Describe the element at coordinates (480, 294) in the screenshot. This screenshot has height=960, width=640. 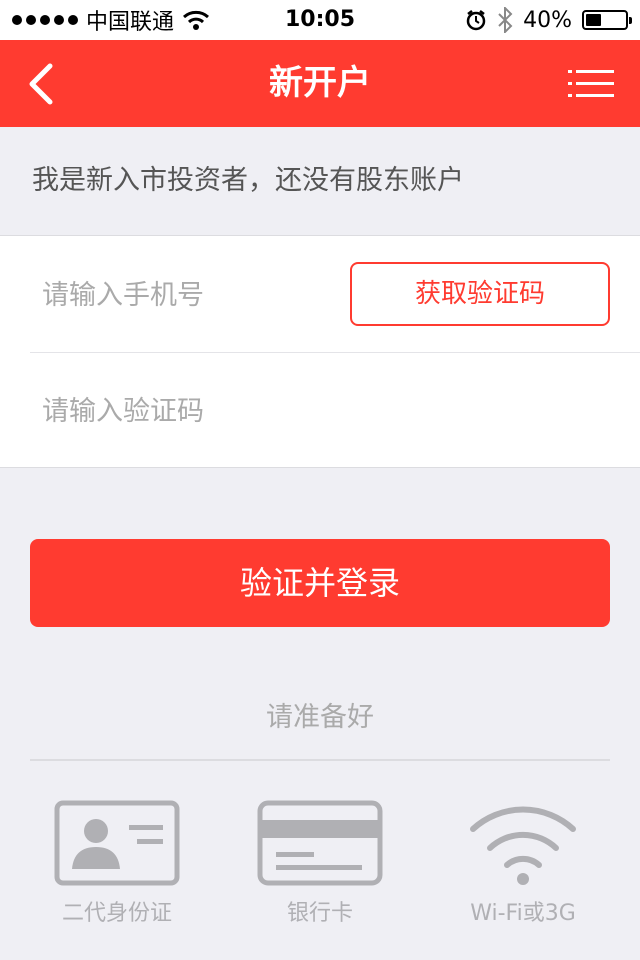
I see `get-code-button: 获取验证码` at that location.